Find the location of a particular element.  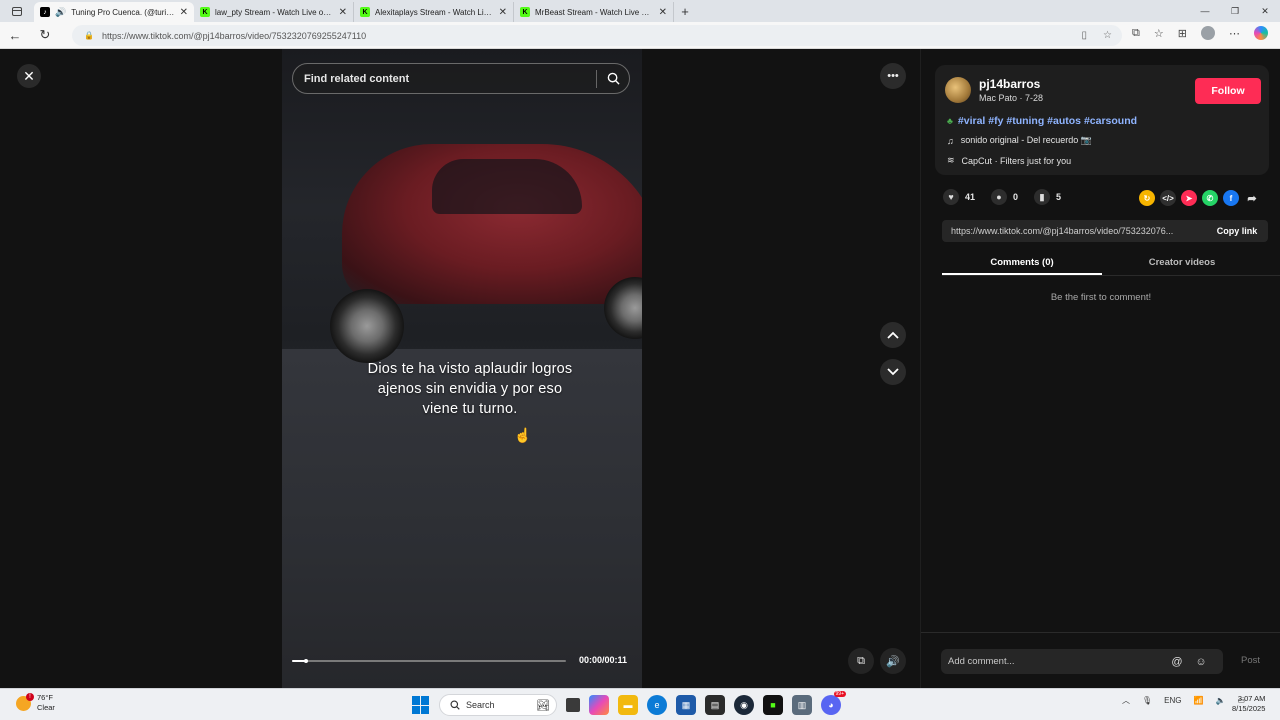

browser-tab-alexitaplays: K Alexitaplays Stream - Watch Live... ✕ is located at coordinates (434, 12).